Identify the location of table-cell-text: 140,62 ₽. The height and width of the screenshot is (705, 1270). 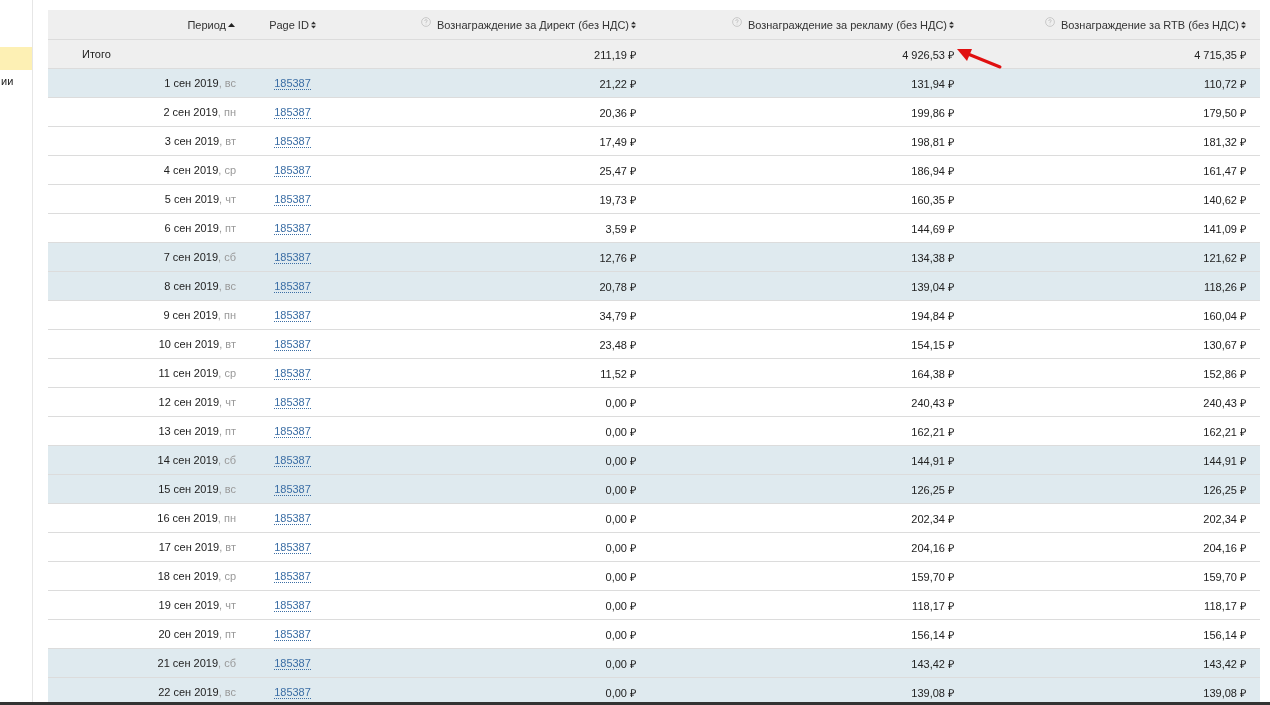
(1224, 199).